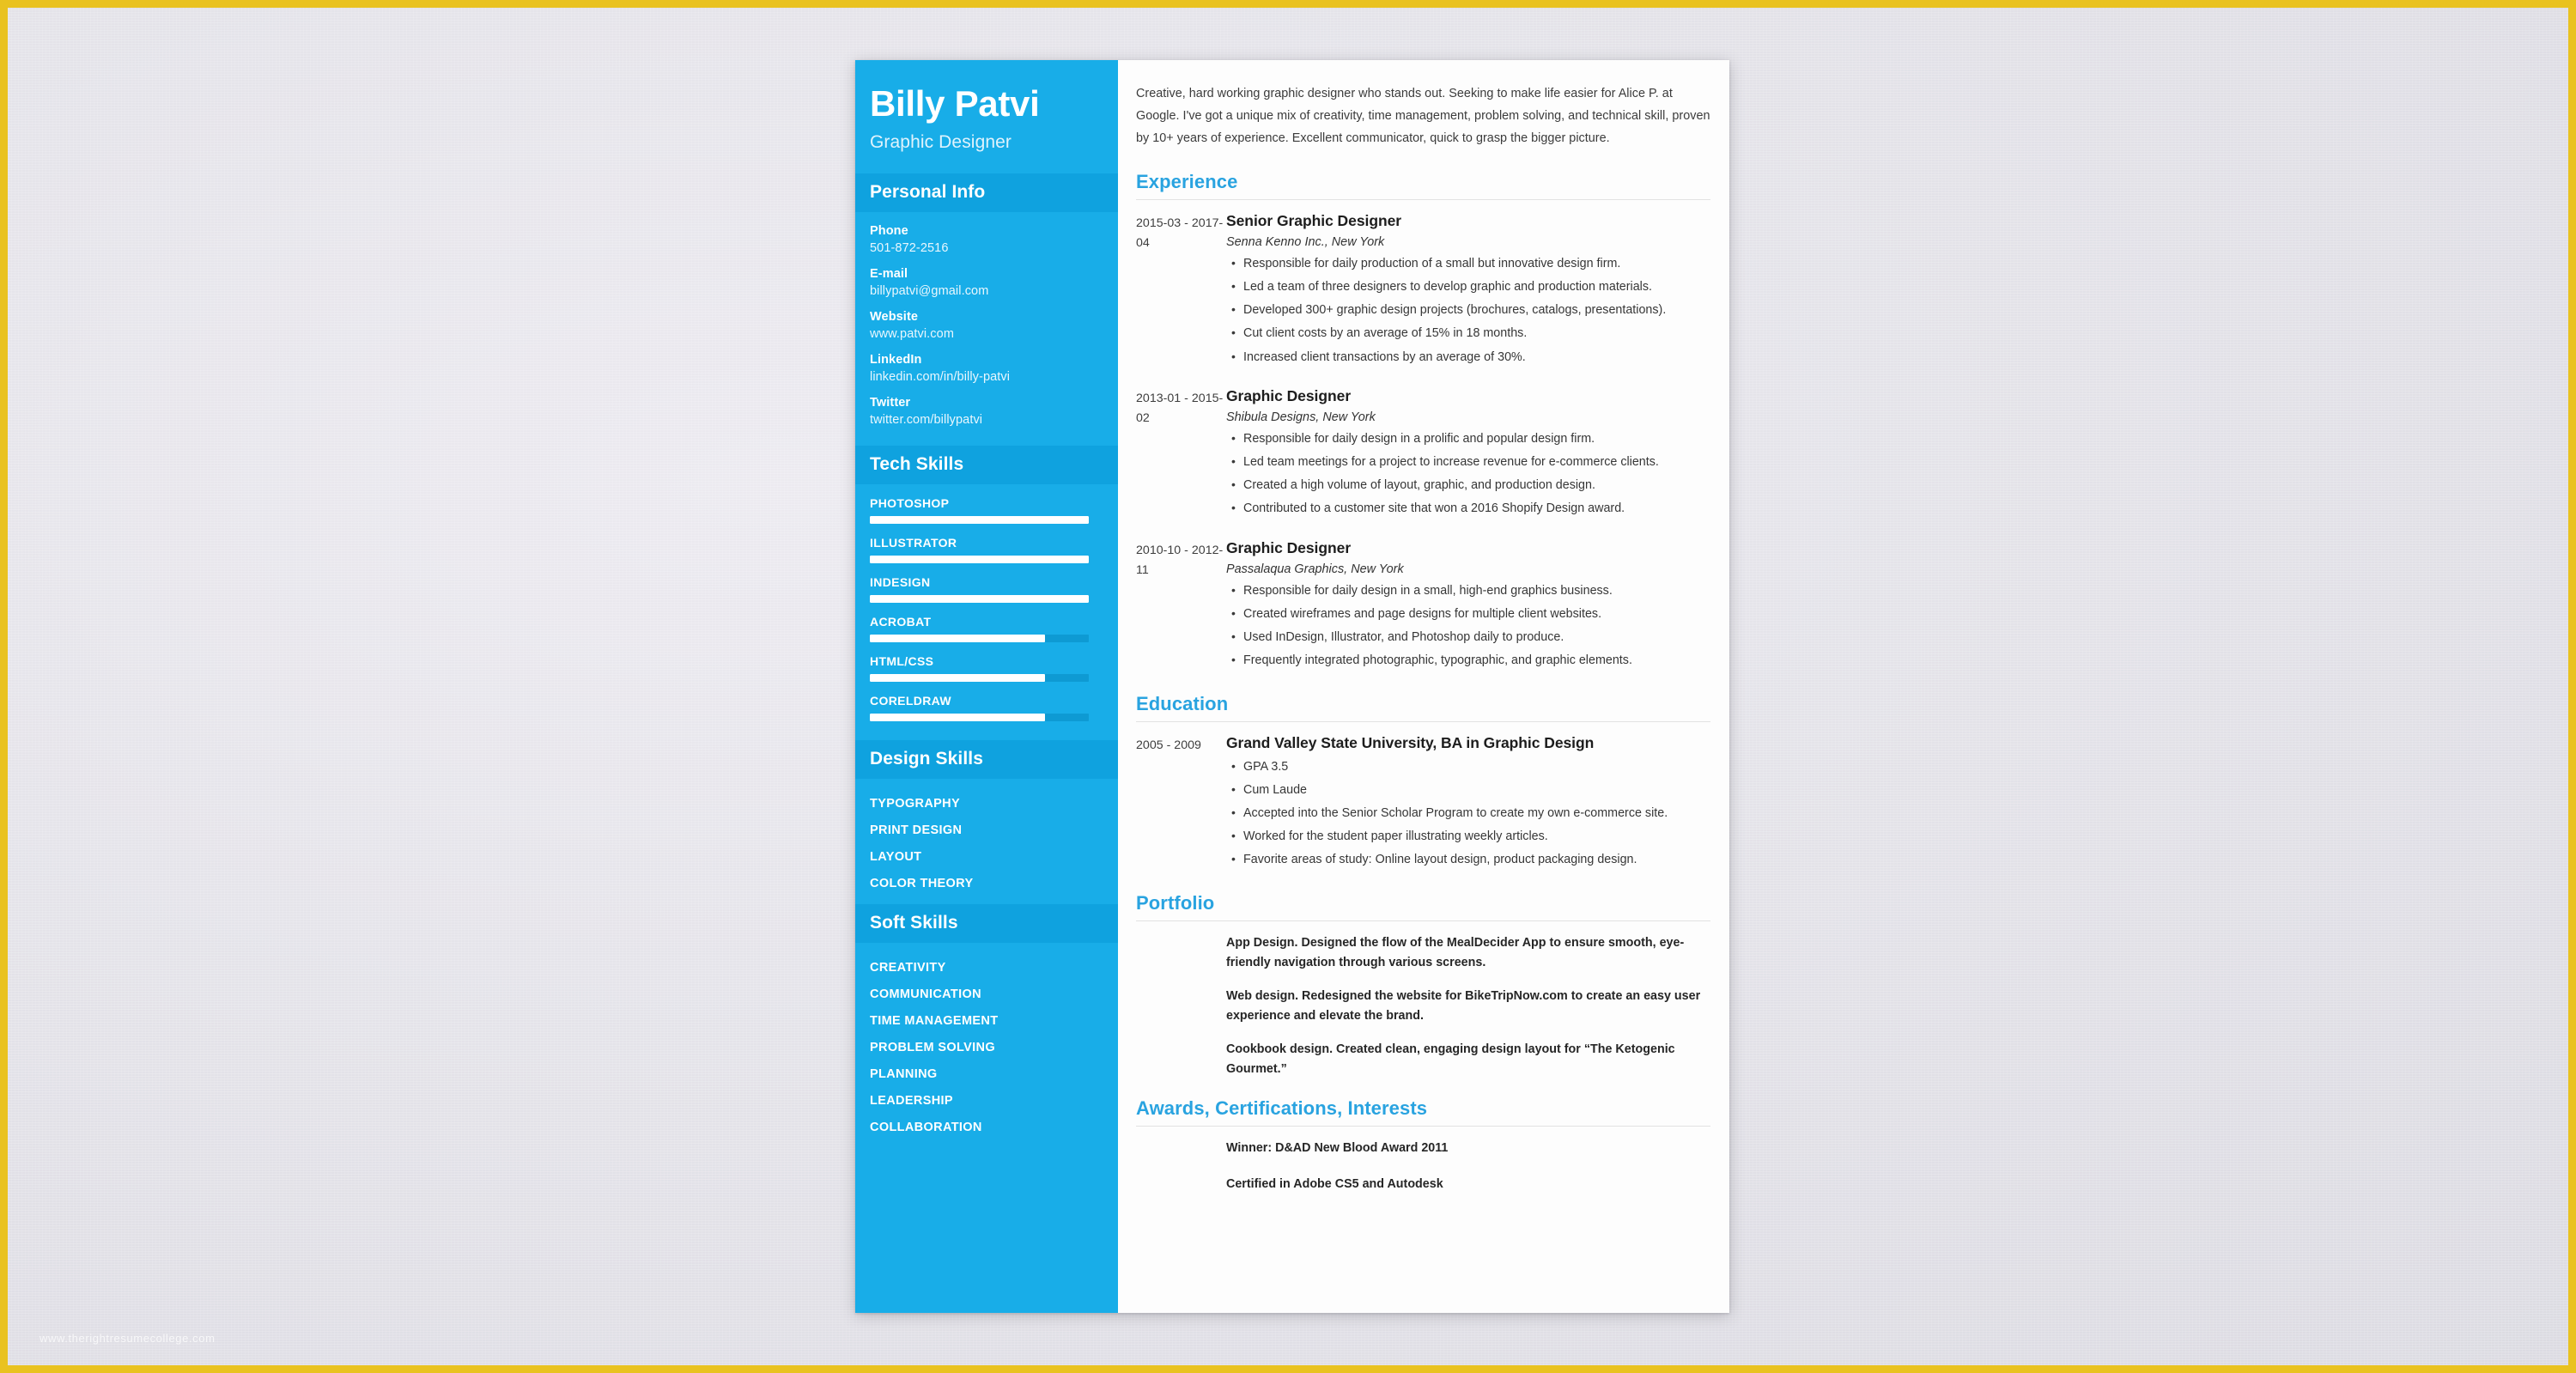 The height and width of the screenshot is (1373, 2576). I want to click on bullet-item: Cum Laude, so click(1470, 790).